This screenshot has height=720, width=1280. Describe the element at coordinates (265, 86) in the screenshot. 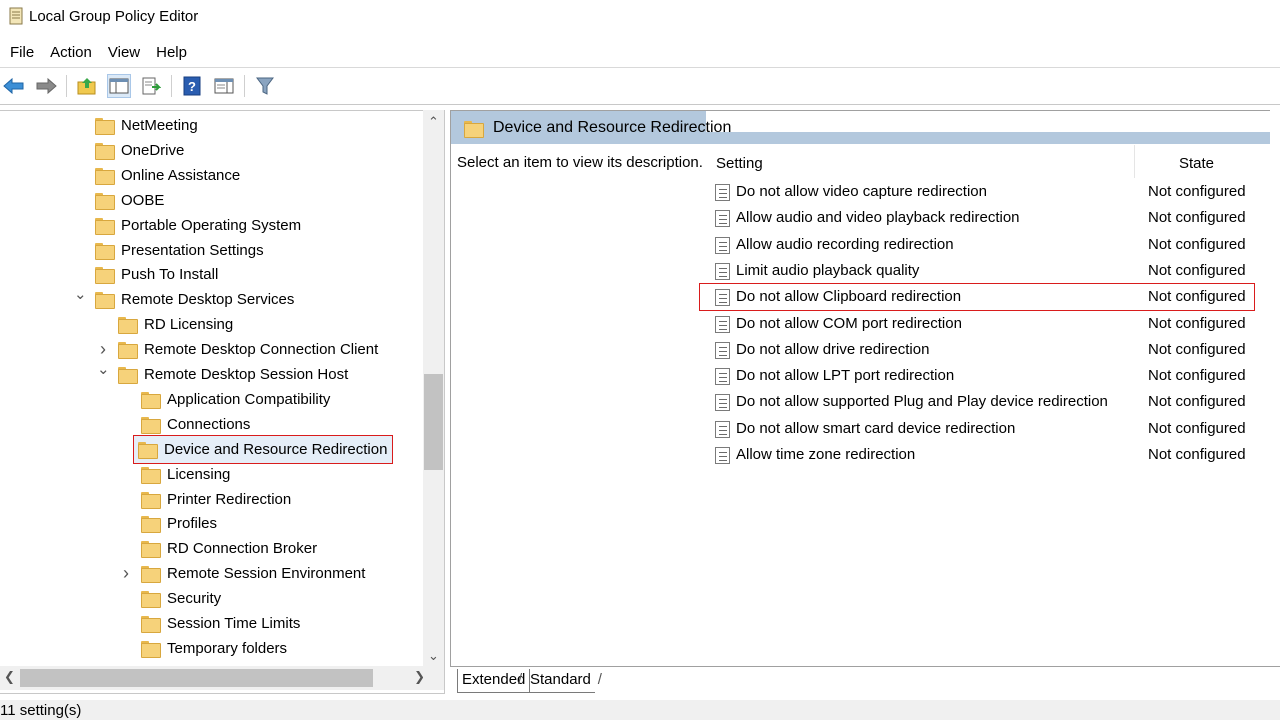

I see `filter-icon` at that location.